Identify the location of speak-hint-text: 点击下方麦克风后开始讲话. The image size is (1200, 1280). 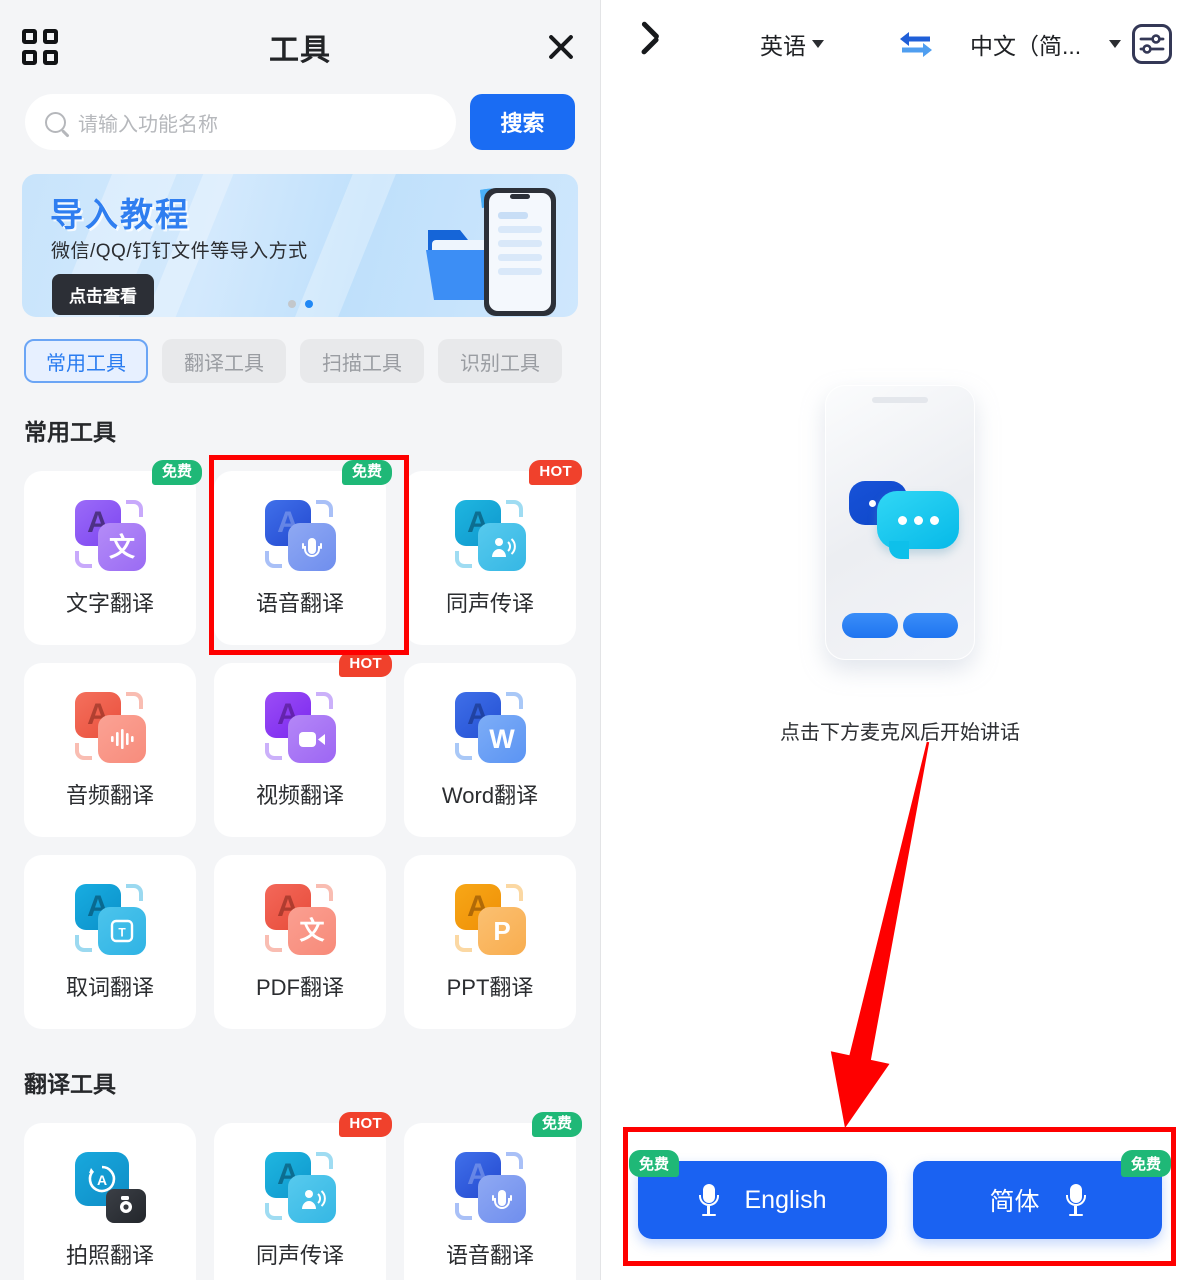
(900, 733).